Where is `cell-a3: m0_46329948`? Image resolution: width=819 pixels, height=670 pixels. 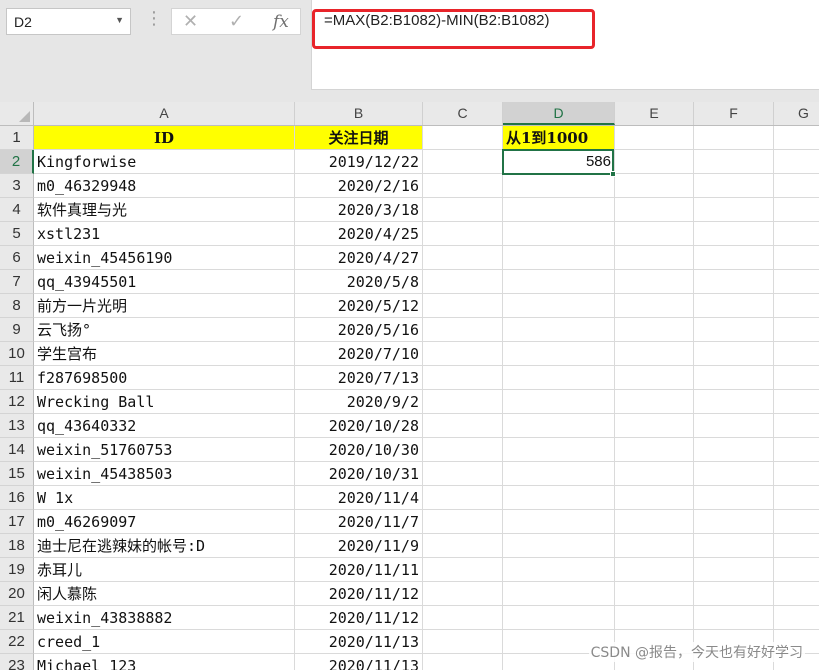
cell-a3: m0_46329948 is located at coordinates (164, 186).